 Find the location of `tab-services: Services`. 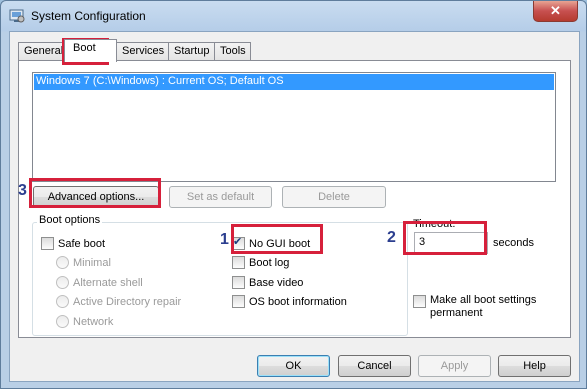

tab-services: Services is located at coordinates (142, 51).